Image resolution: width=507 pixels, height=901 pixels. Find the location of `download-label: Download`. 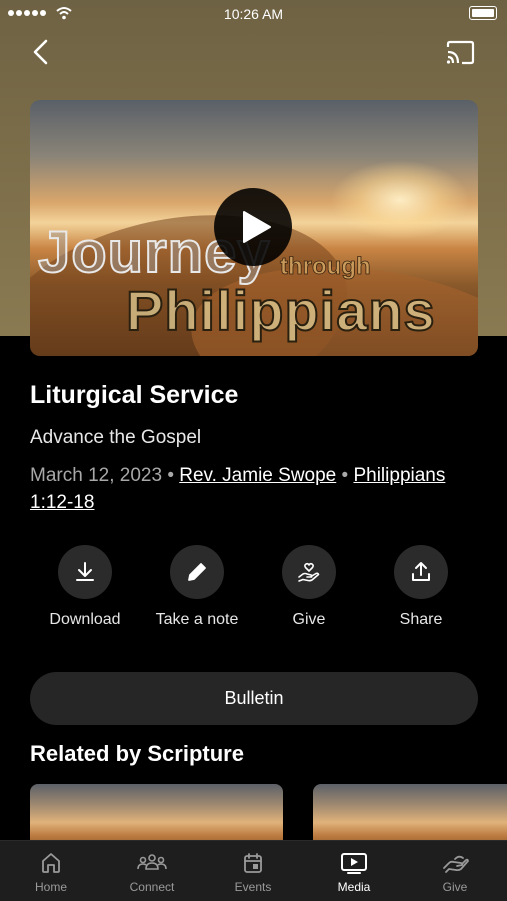

download-label: Download is located at coordinates (85, 619).